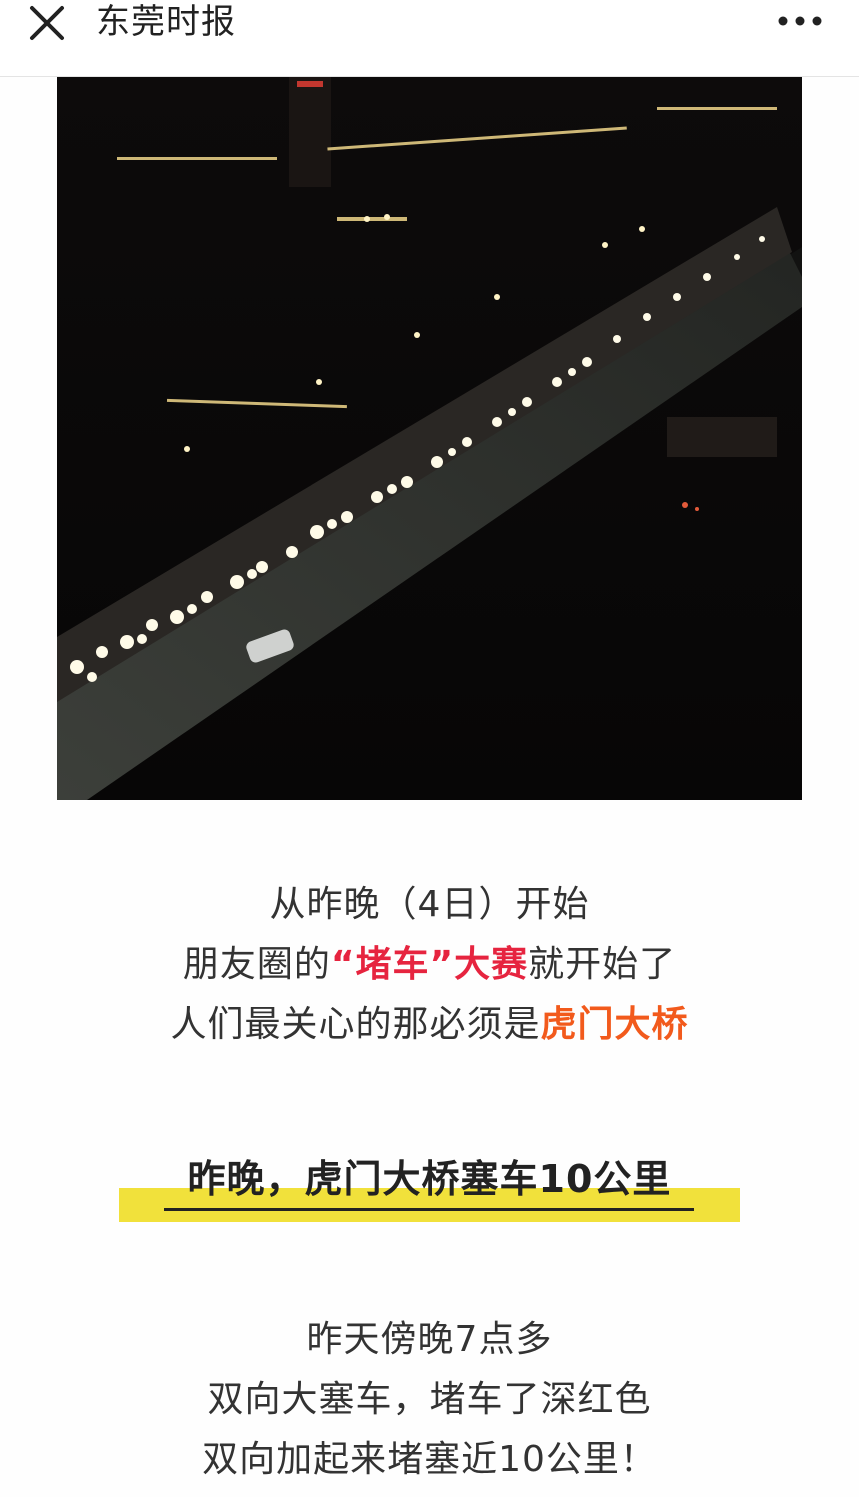 The height and width of the screenshot is (1497, 859). What do you see at coordinates (256, 964) in the screenshot?
I see `intro-line-2-prefix: 朋友圈的` at bounding box center [256, 964].